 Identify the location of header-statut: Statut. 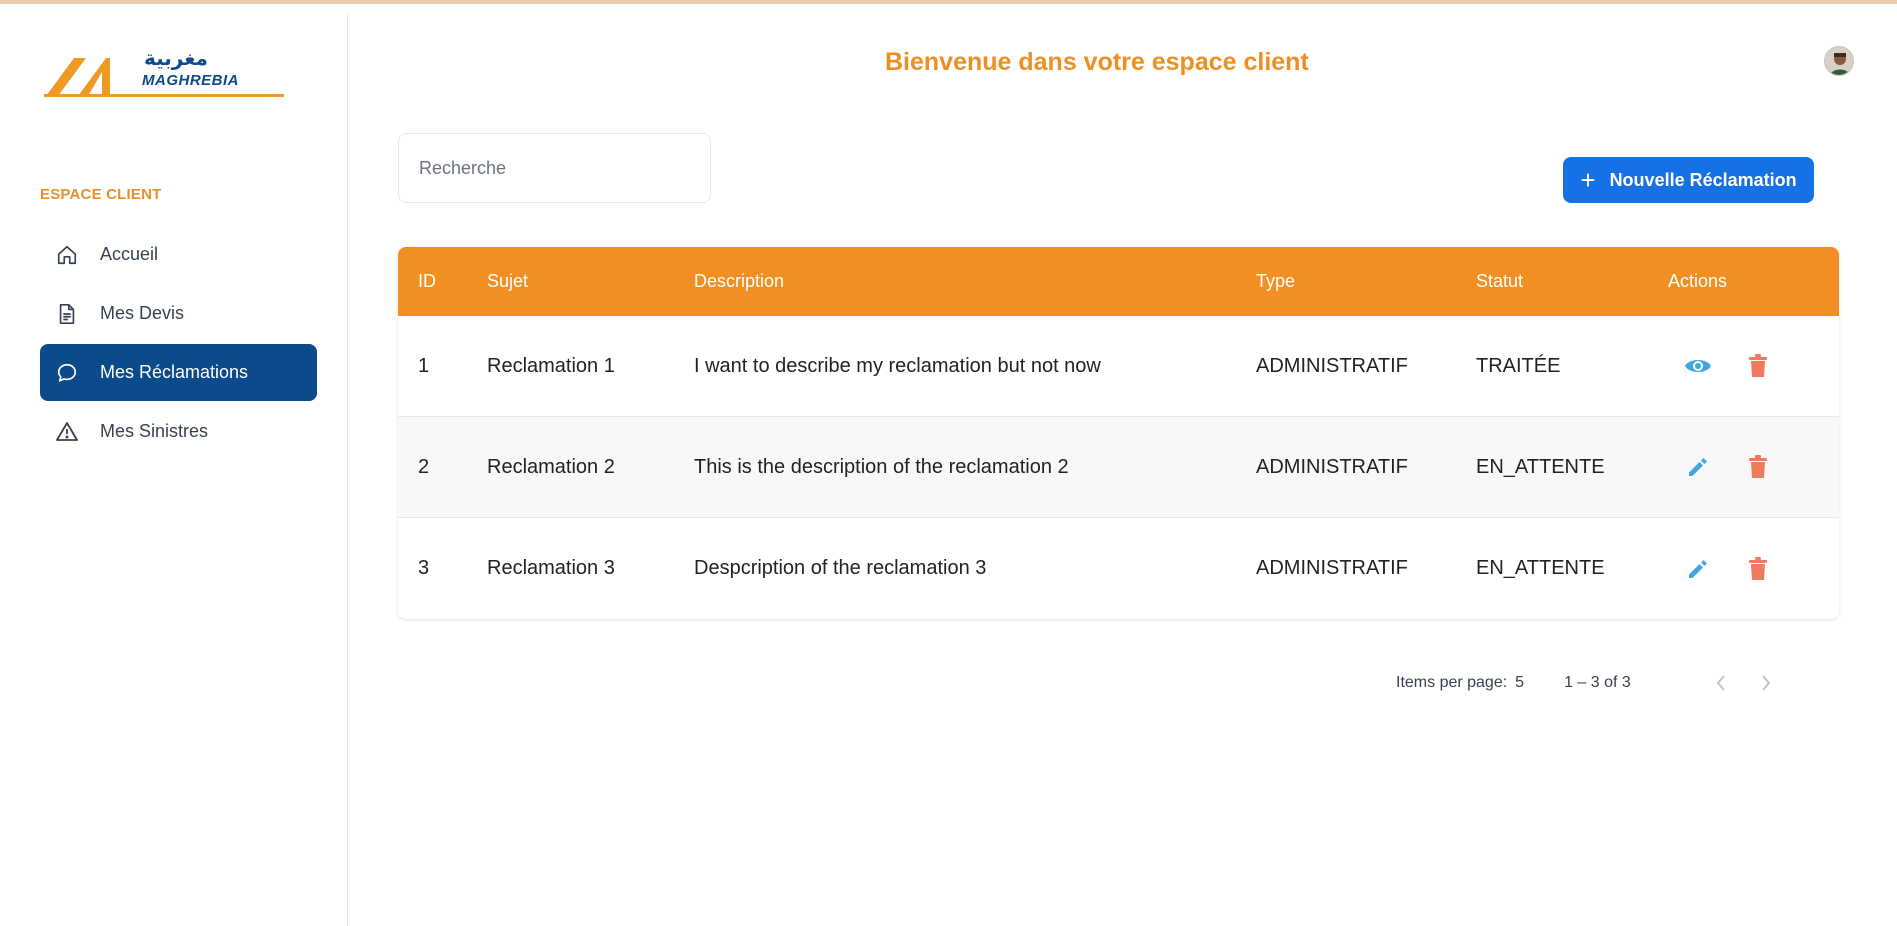
(1499, 281).